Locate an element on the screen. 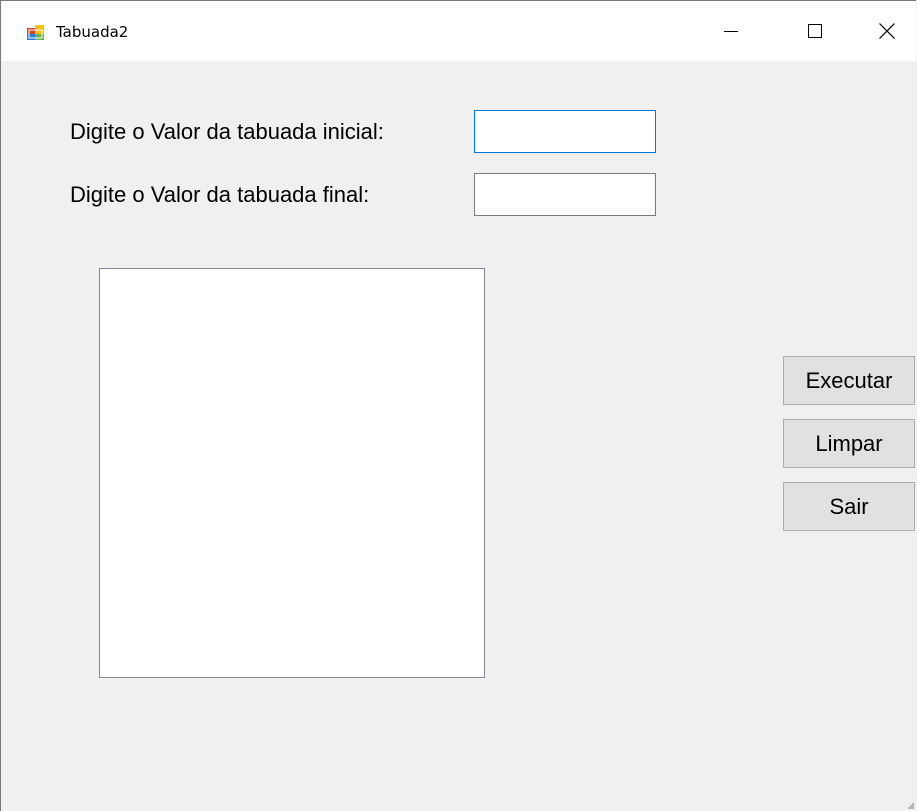 This screenshot has width=917, height=811. close-button is located at coordinates (887, 31).